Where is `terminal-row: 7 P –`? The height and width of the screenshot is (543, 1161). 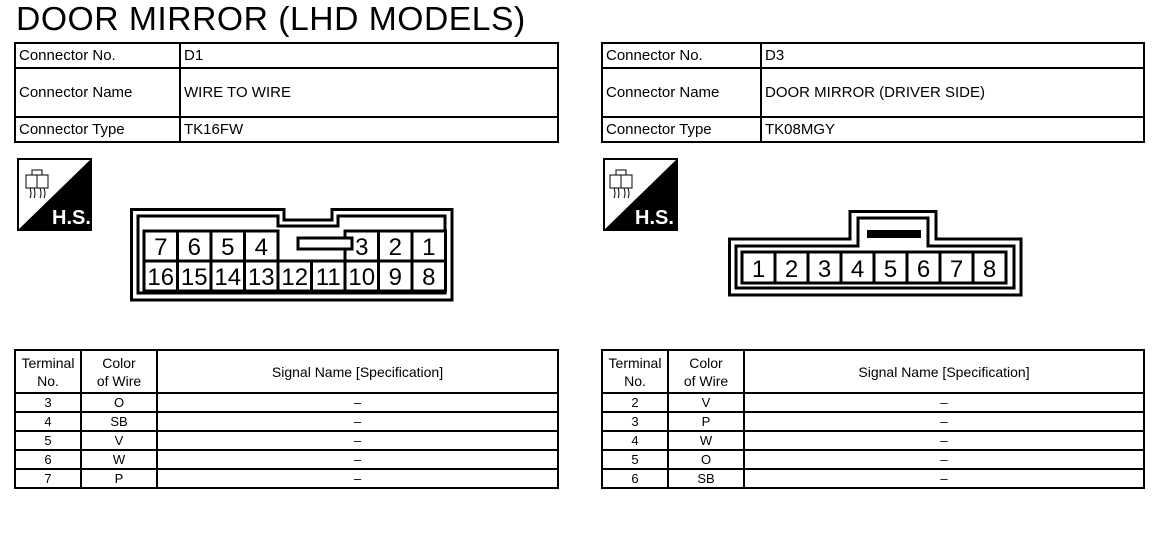 terminal-row: 7 P – is located at coordinates (286, 478).